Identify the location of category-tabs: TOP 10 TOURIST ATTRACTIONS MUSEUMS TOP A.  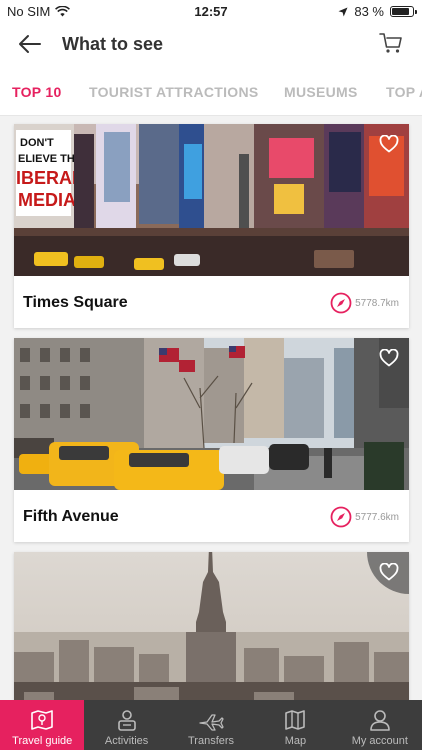
(211, 91).